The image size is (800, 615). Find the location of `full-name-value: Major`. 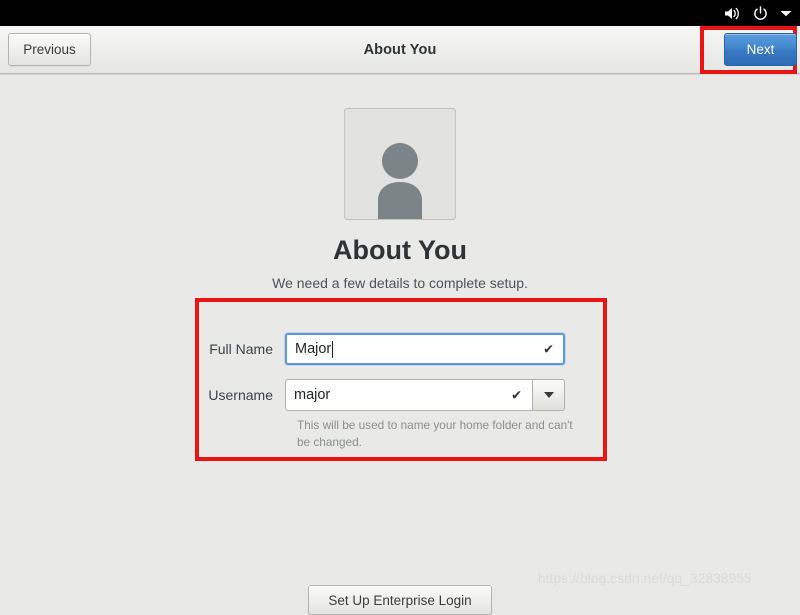

full-name-value: Major is located at coordinates (313, 349).